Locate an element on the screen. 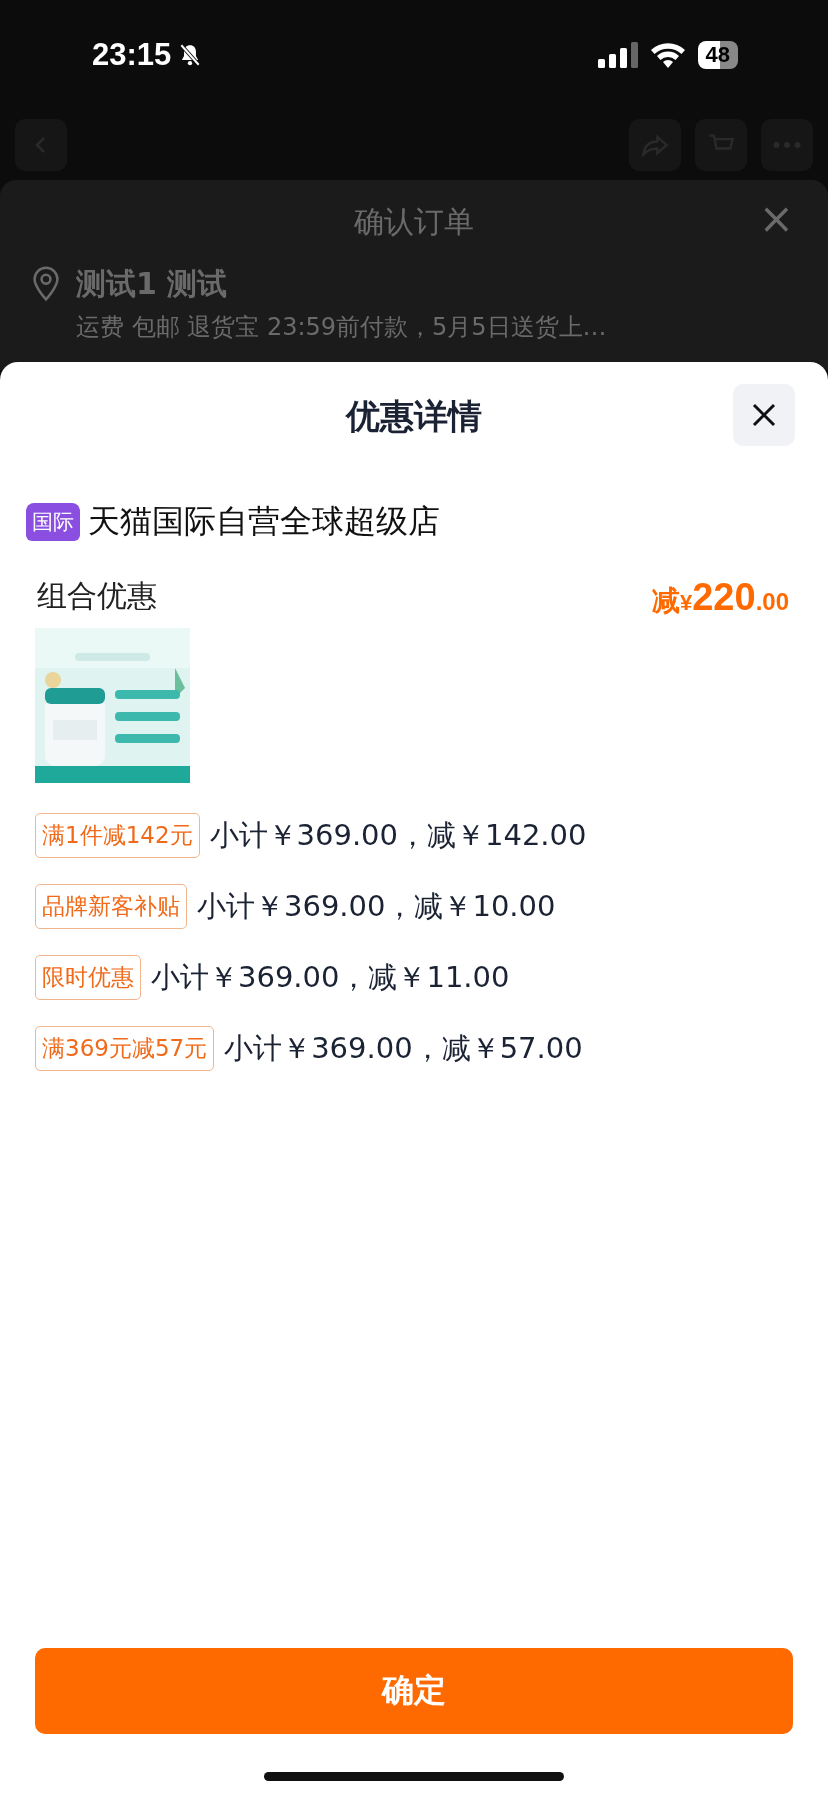 The image size is (828, 1795). more-button is located at coordinates (787, 145).